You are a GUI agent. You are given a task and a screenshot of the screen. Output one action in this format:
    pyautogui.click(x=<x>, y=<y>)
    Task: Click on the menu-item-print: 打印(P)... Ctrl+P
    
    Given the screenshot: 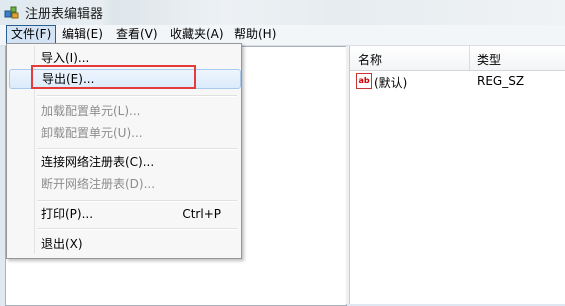 What is the action you would take?
    pyautogui.click(x=124, y=214)
    